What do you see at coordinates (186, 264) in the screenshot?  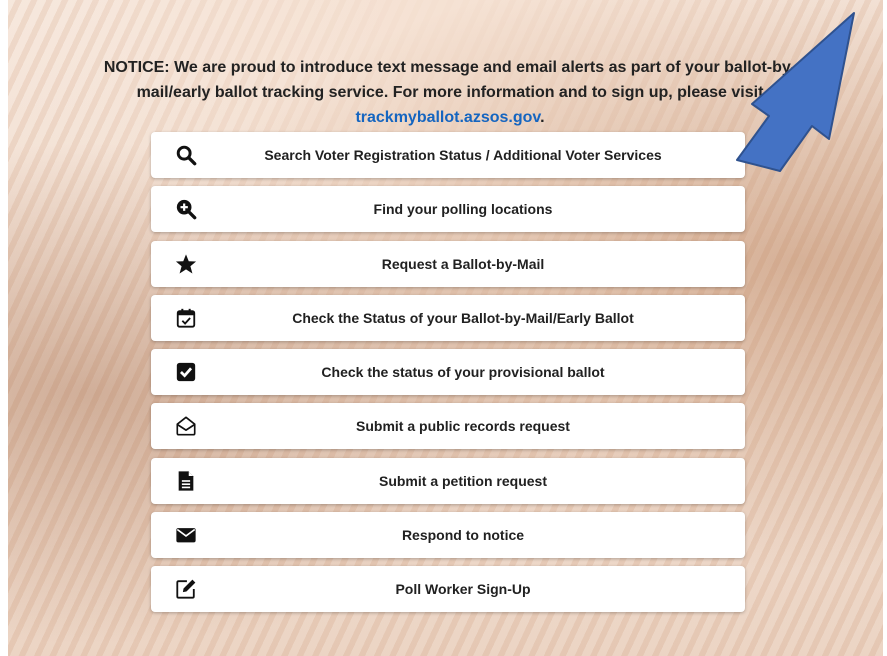 I see `star-icon` at bounding box center [186, 264].